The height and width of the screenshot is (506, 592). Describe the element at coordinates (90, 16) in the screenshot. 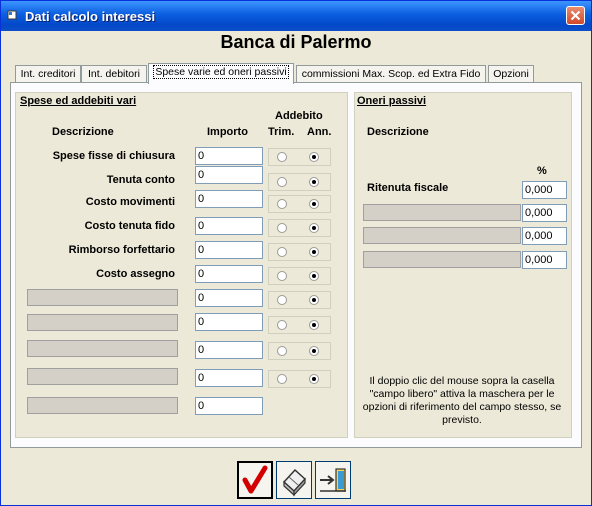

I see `window-title: Dati calcolo interessi` at that location.